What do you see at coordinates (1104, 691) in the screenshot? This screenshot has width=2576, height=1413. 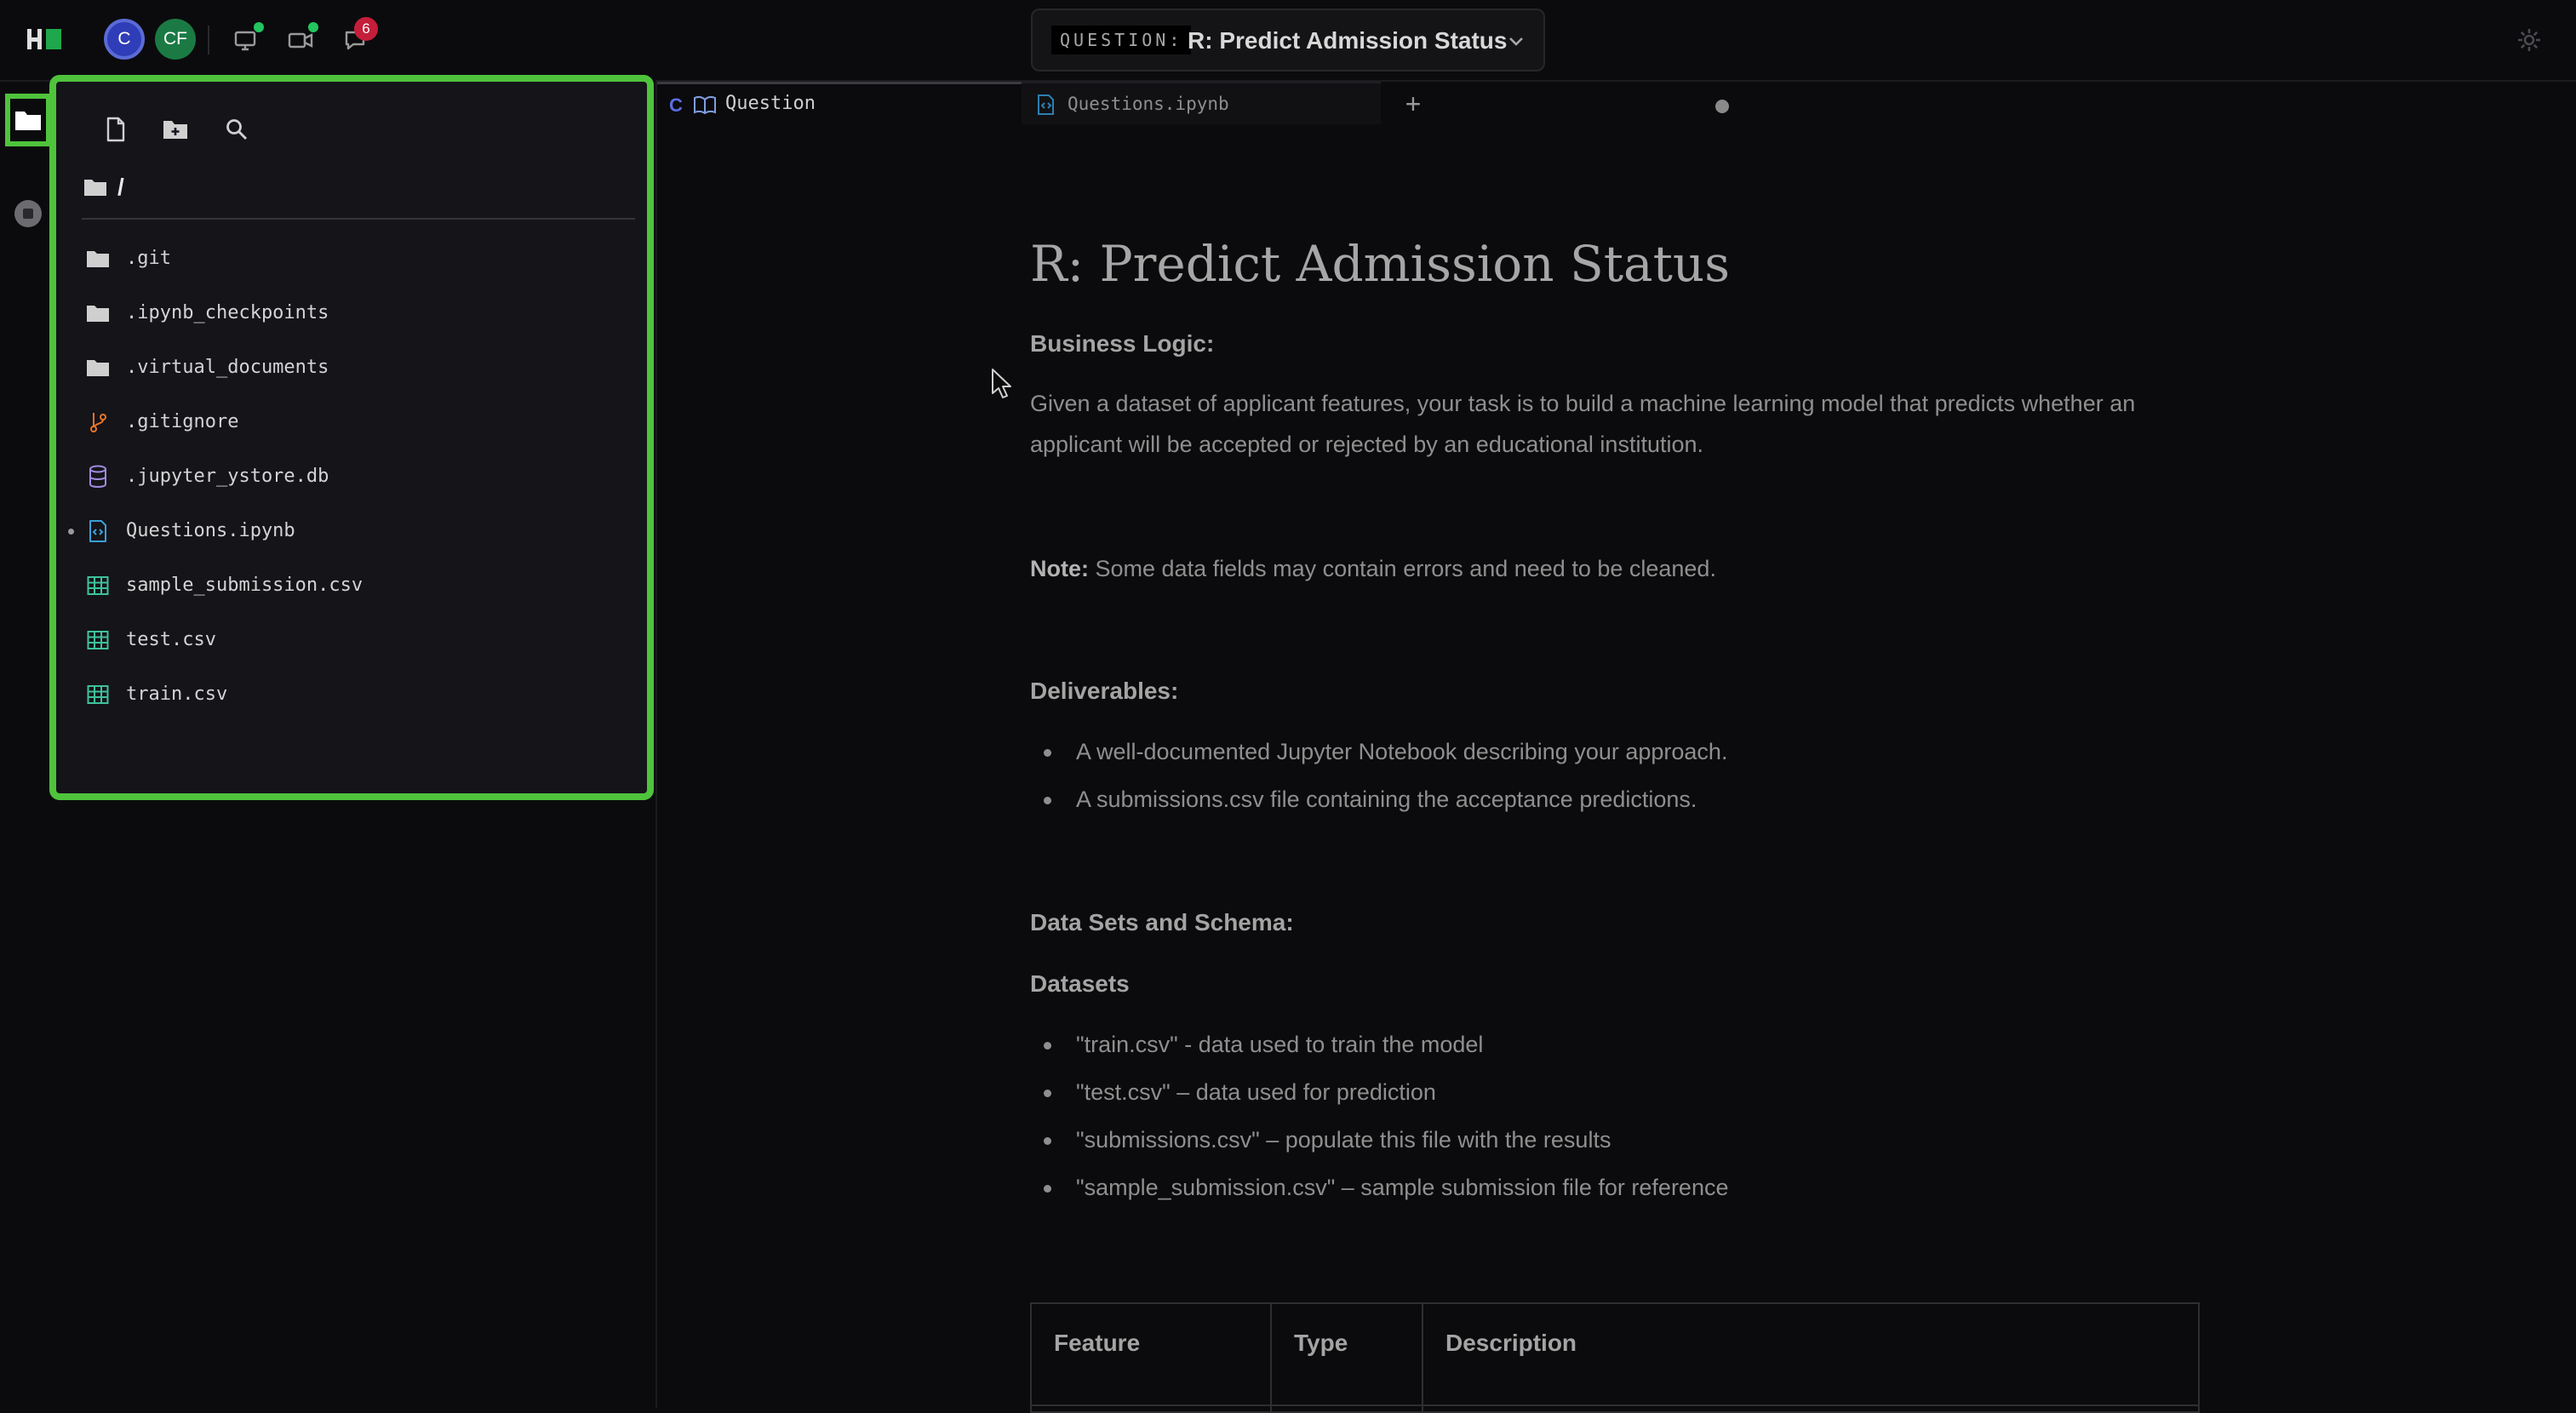 I see `deliverables-heading: Deliverables:` at bounding box center [1104, 691].